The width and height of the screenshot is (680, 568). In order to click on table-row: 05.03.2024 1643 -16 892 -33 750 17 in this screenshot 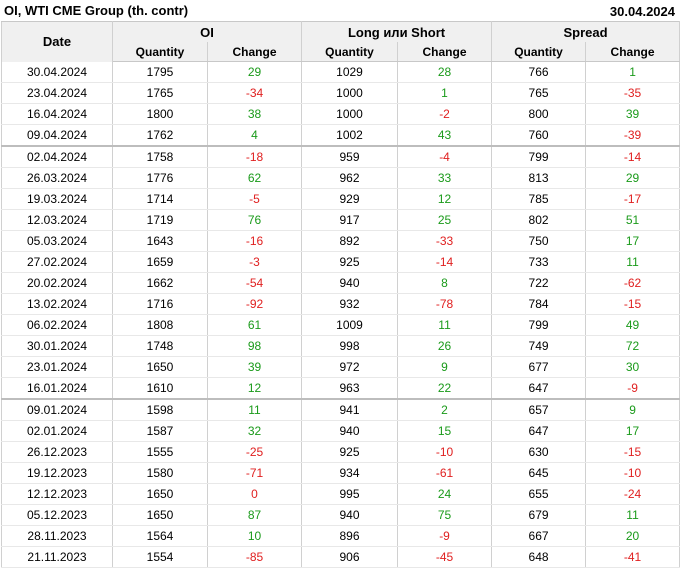, I will do `click(340, 241)`.